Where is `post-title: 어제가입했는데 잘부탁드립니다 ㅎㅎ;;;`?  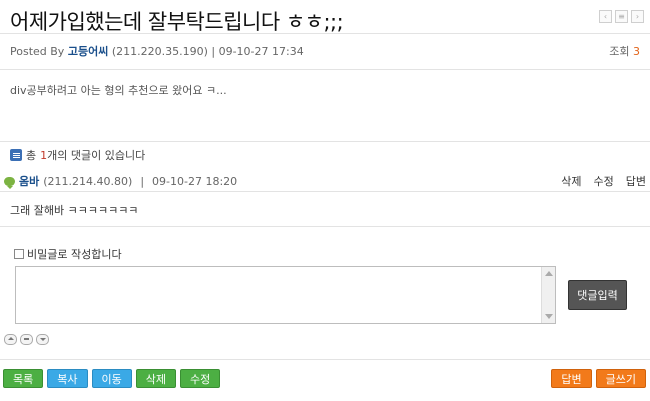
post-title: 어제가입했는데 잘부탁드립니다 ㅎㅎ;;; is located at coordinates (177, 22).